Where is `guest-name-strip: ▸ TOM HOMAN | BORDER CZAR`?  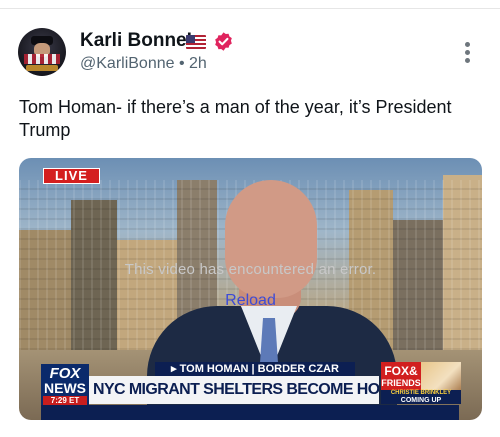 guest-name-strip: ▸ TOM HOMAN | BORDER CZAR is located at coordinates (255, 369).